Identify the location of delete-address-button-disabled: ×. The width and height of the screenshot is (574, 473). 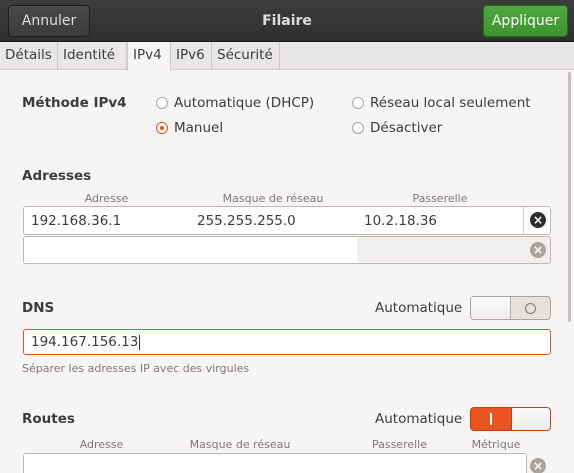
(538, 250).